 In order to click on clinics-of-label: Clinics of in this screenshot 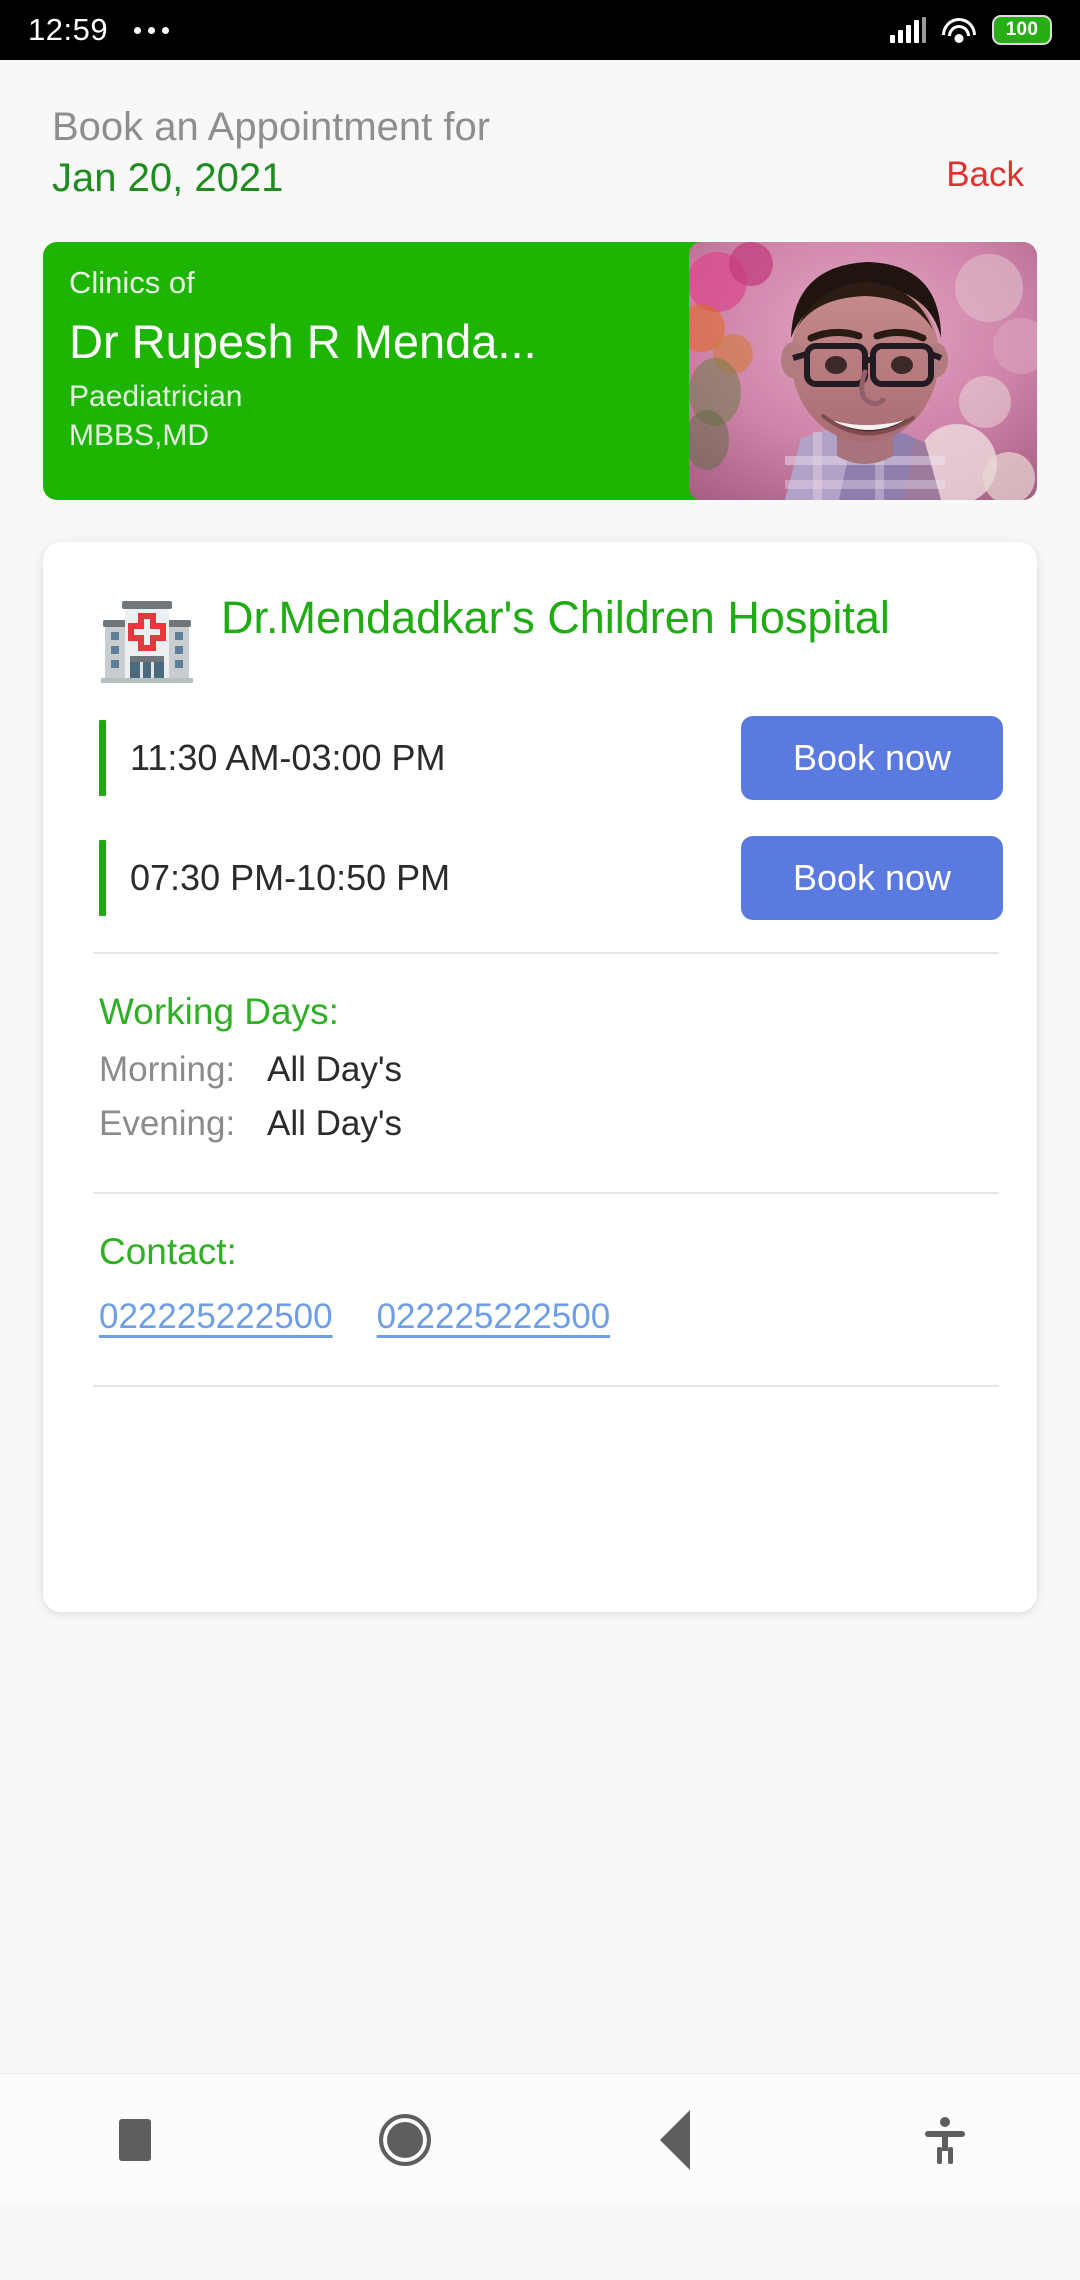, I will do `click(132, 283)`.